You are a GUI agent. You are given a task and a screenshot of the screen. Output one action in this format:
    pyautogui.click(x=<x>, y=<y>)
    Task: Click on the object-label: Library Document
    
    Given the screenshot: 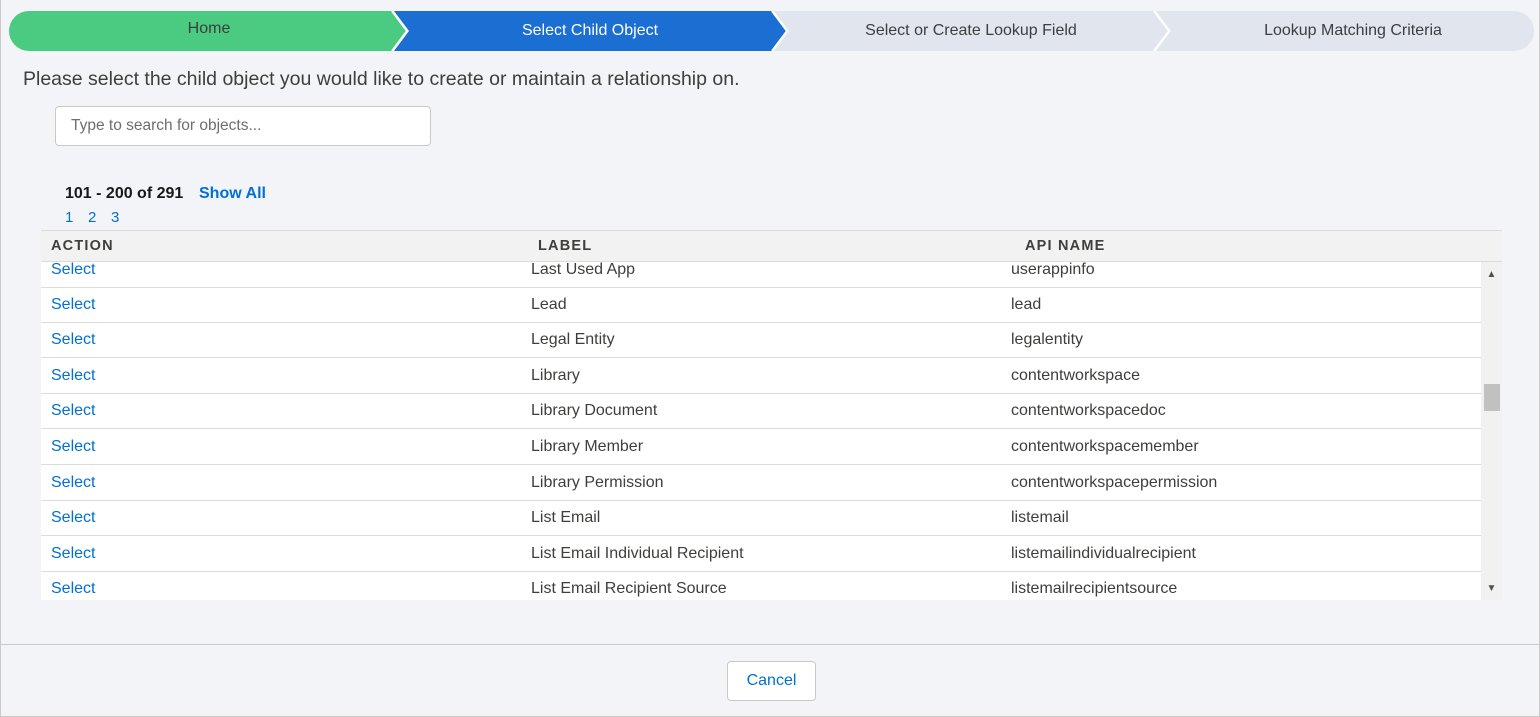 What is the action you would take?
    pyautogui.click(x=594, y=410)
    